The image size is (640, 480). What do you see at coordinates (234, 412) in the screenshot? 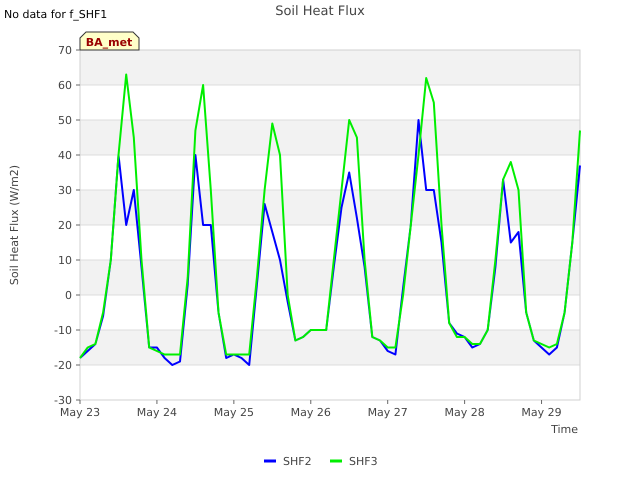
I see `tick-label: May 25` at bounding box center [234, 412].